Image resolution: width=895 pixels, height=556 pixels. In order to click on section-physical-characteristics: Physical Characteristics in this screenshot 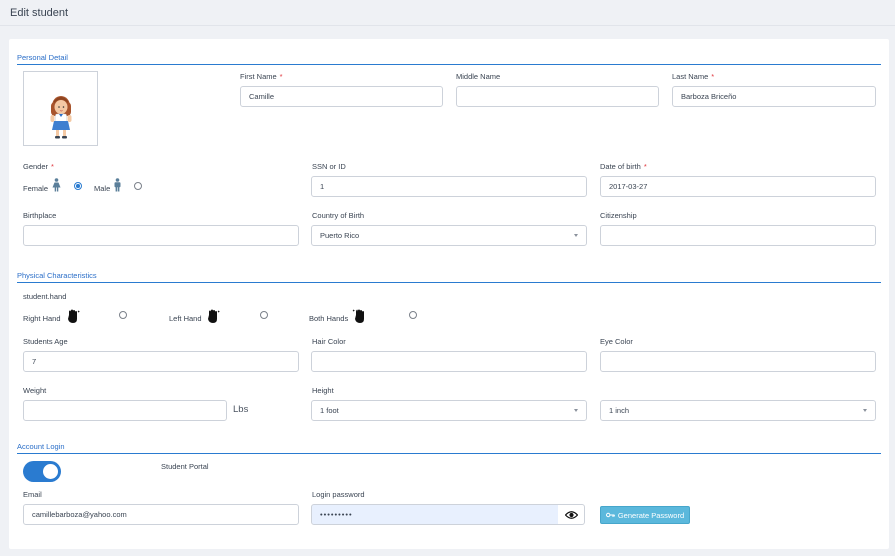, I will do `click(449, 277)`.